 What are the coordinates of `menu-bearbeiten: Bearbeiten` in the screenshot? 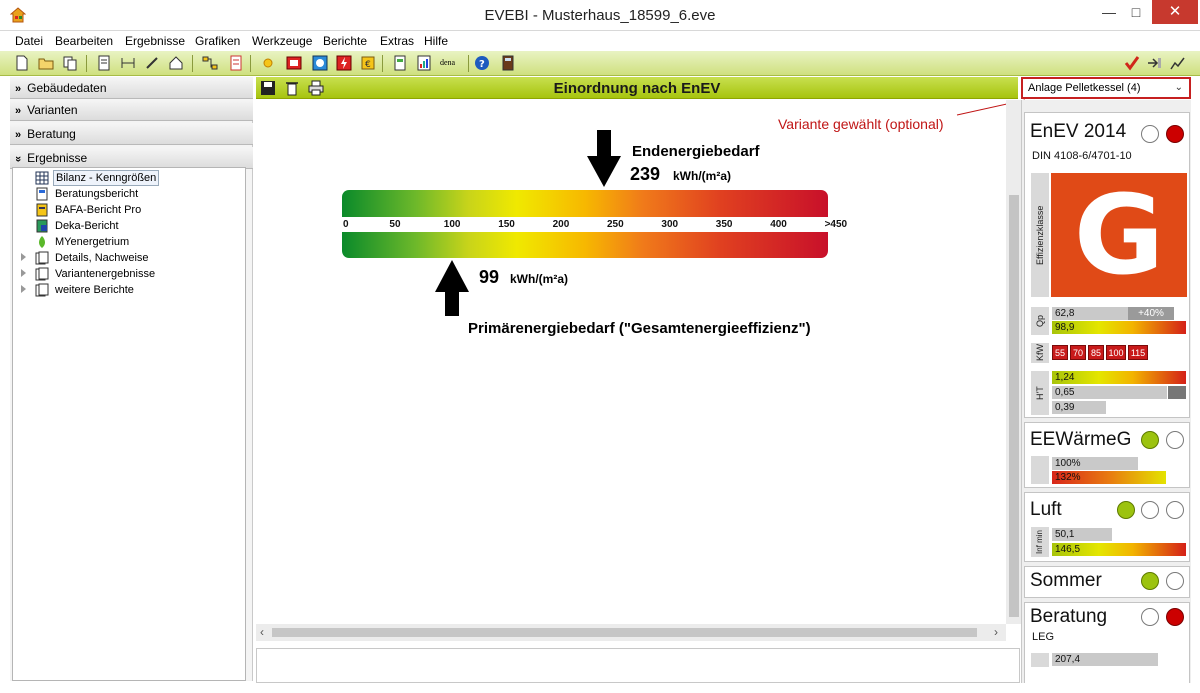 It's located at (84, 41).